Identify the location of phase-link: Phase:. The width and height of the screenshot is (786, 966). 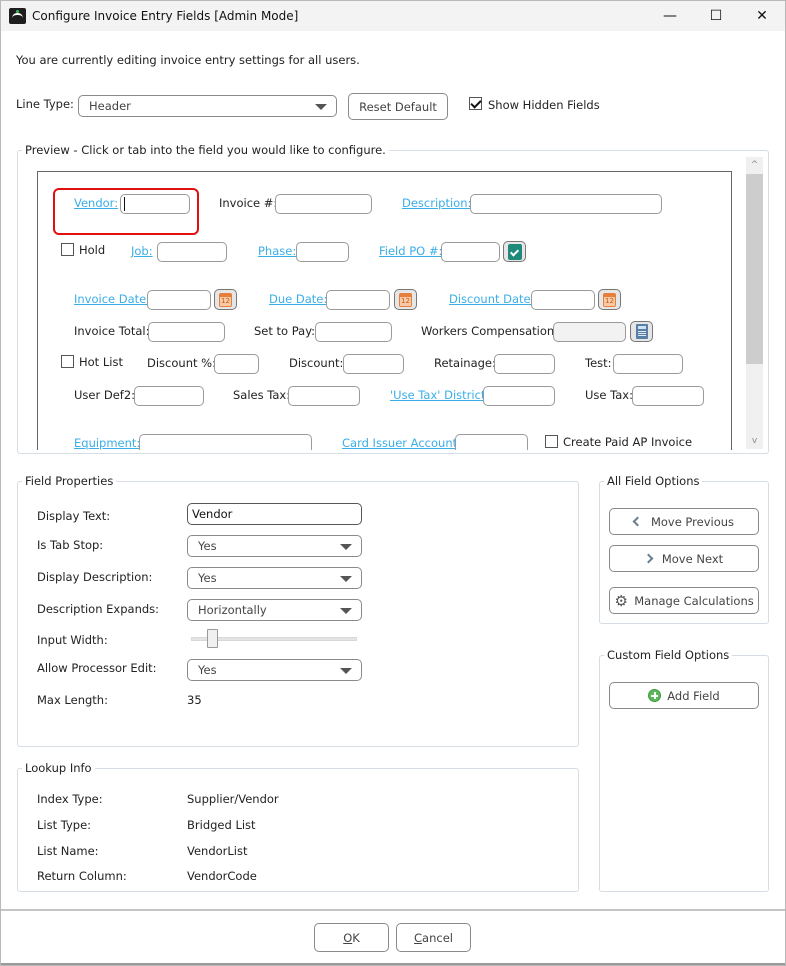
(277, 251).